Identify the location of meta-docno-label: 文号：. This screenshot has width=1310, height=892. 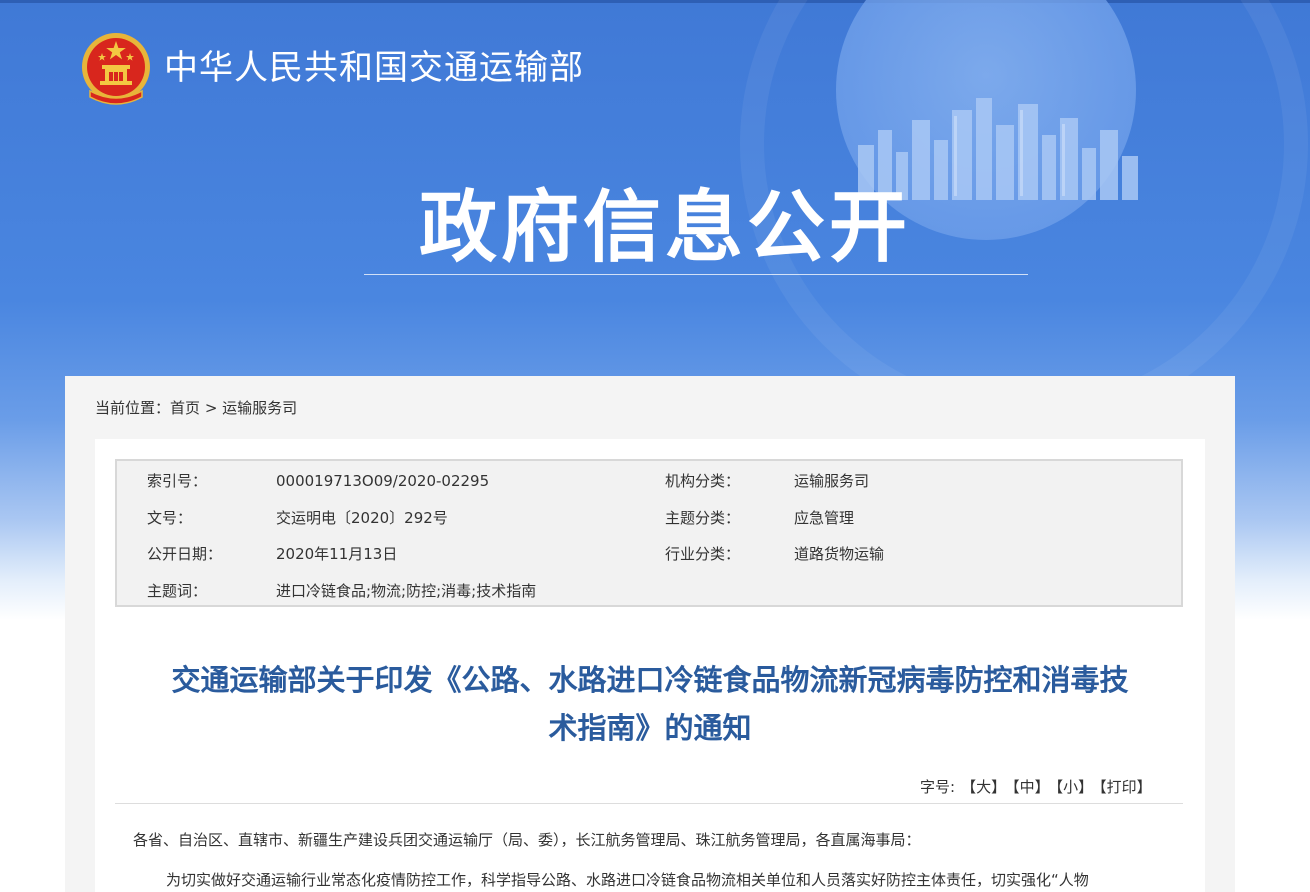
(170, 518).